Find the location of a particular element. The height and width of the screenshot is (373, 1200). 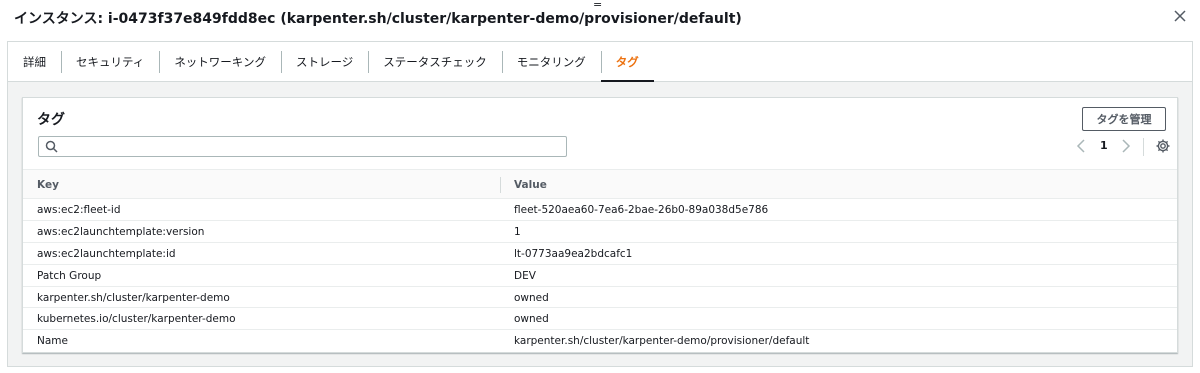

chevron-left-icon is located at coordinates (1080, 146).